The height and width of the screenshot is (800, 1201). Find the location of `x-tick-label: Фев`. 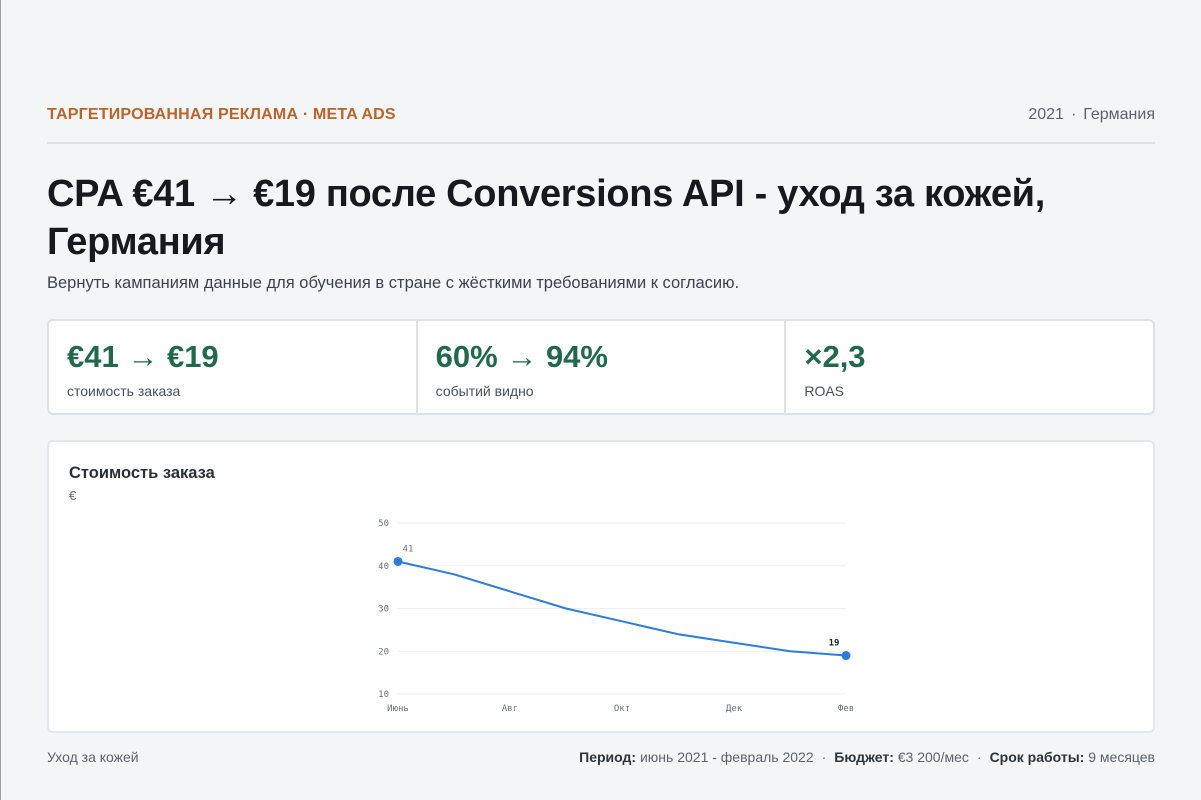

x-tick-label: Фев is located at coordinates (846, 709).